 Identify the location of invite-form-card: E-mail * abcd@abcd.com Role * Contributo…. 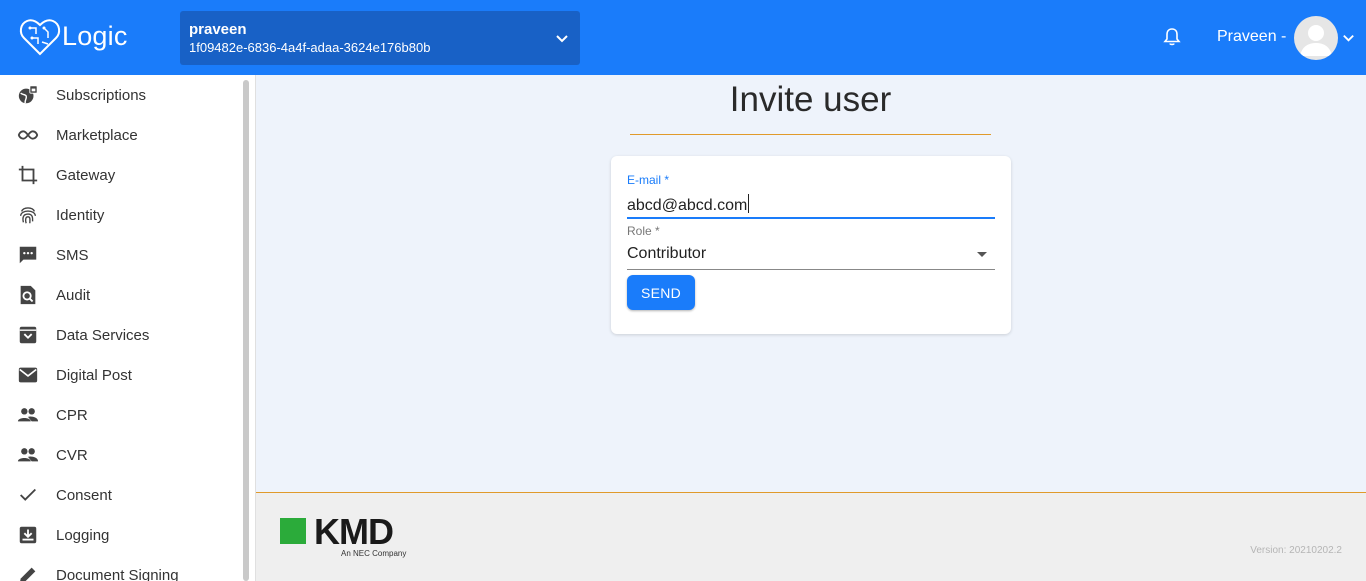
(811, 245).